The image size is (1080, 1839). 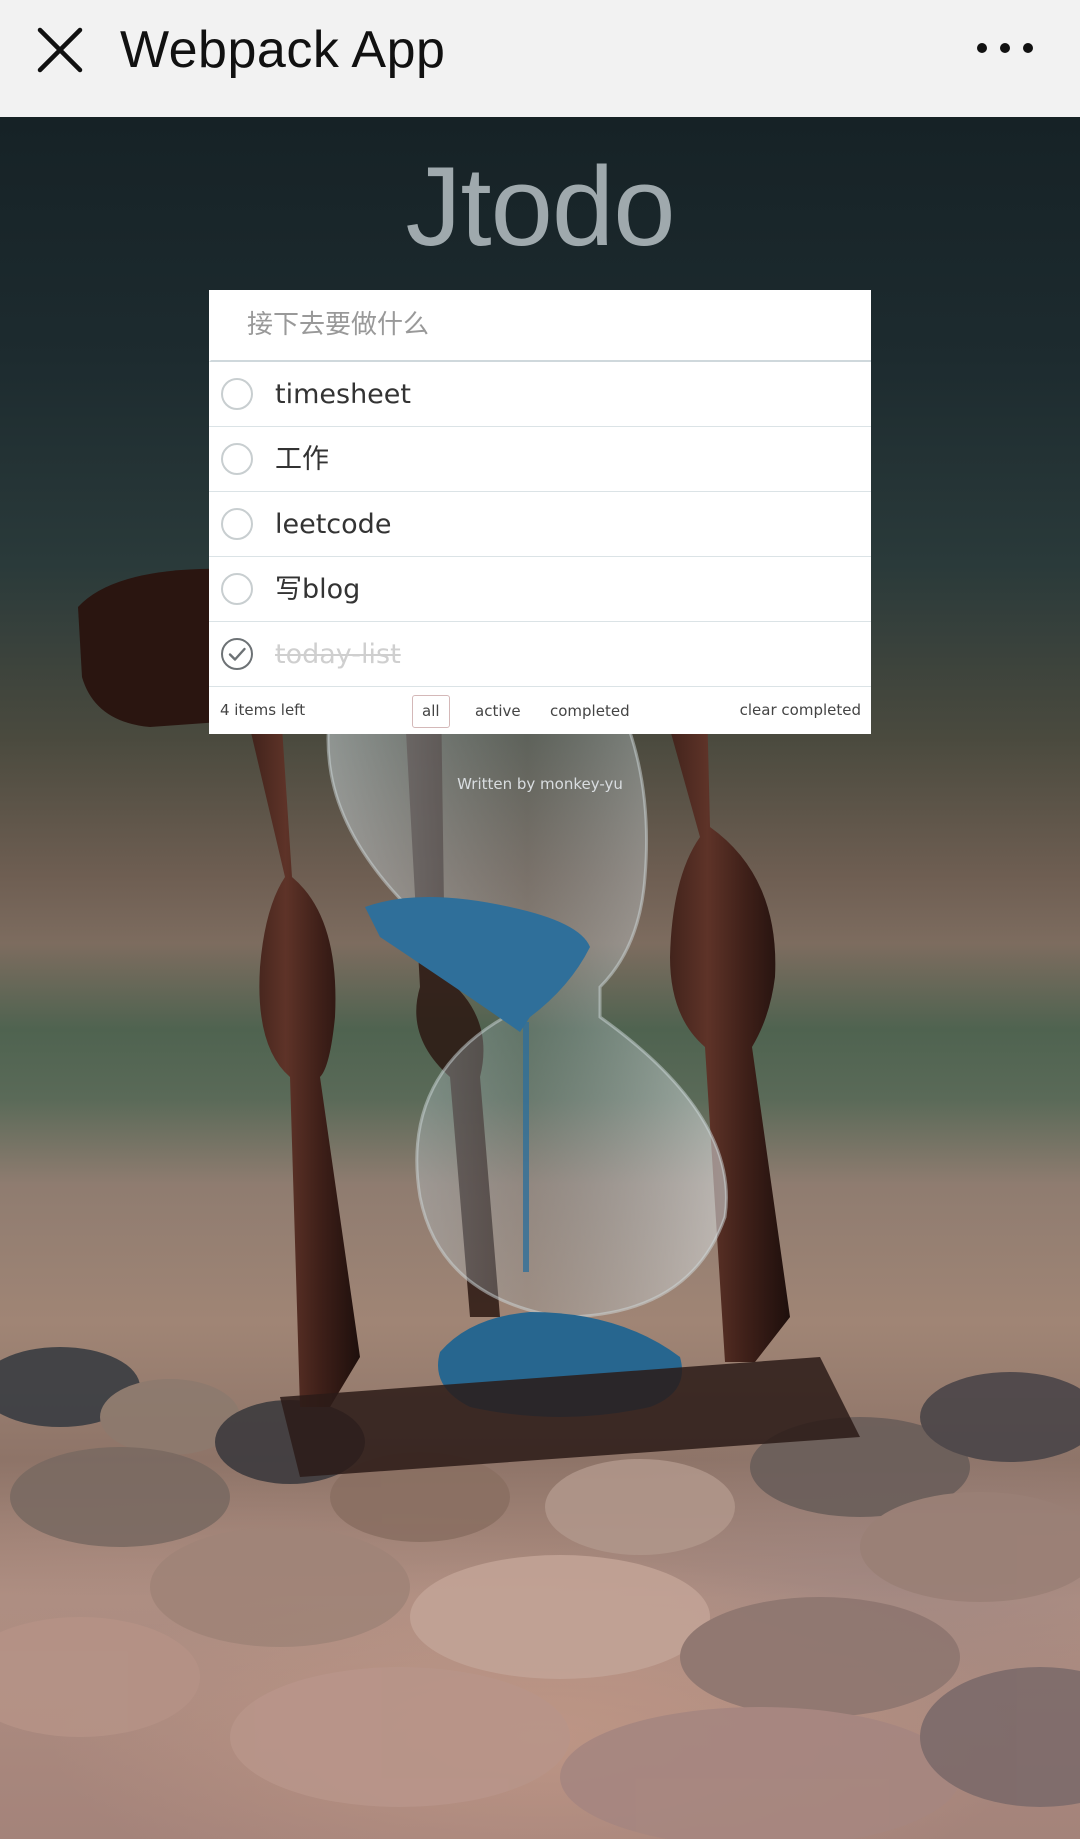 What do you see at coordinates (1005, 48) in the screenshot?
I see `more-horizontal-icon` at bounding box center [1005, 48].